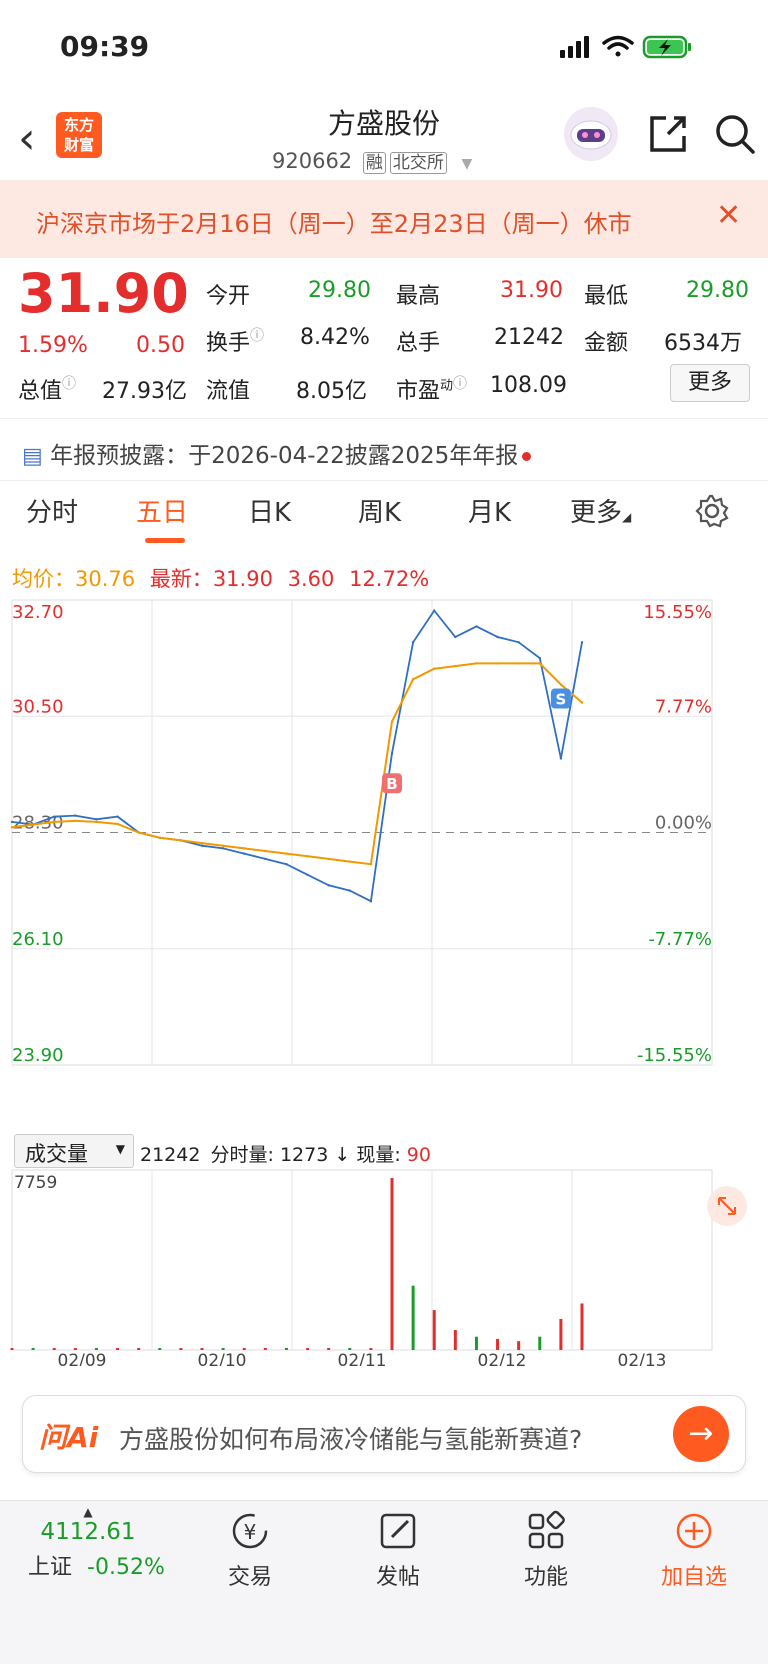 The width and height of the screenshot is (768, 1664). I want to click on new-dot-icon, so click(527, 456).